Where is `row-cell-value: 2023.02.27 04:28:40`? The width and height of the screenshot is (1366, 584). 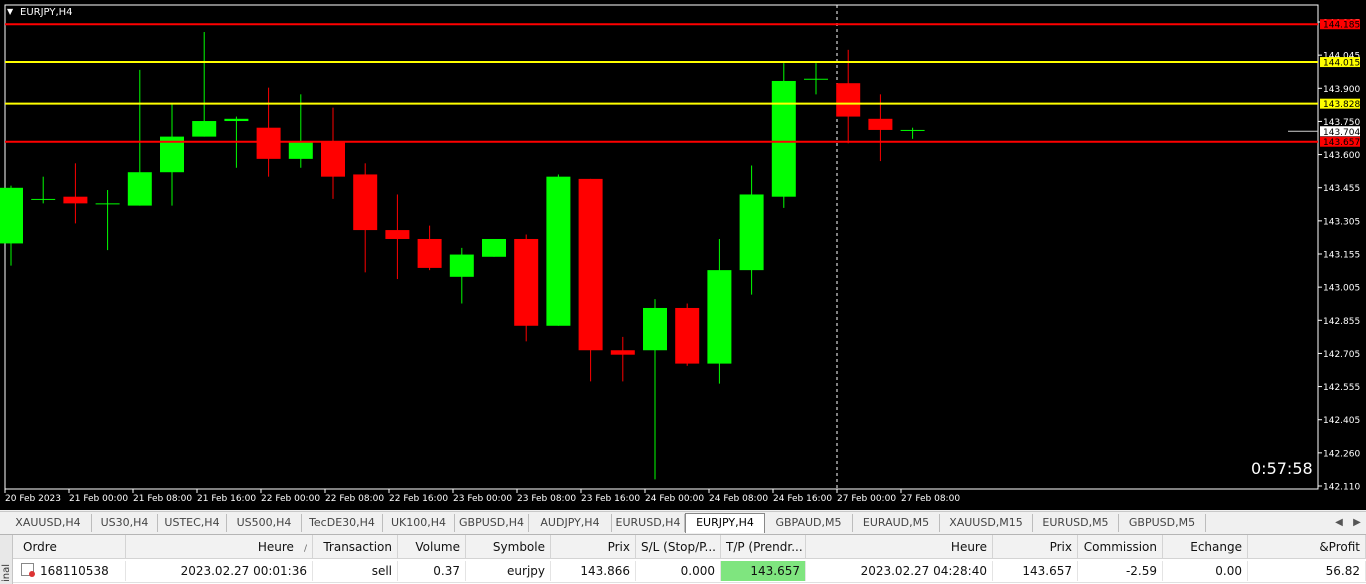 row-cell-value: 2023.02.27 04:28:40 is located at coordinates (923, 571).